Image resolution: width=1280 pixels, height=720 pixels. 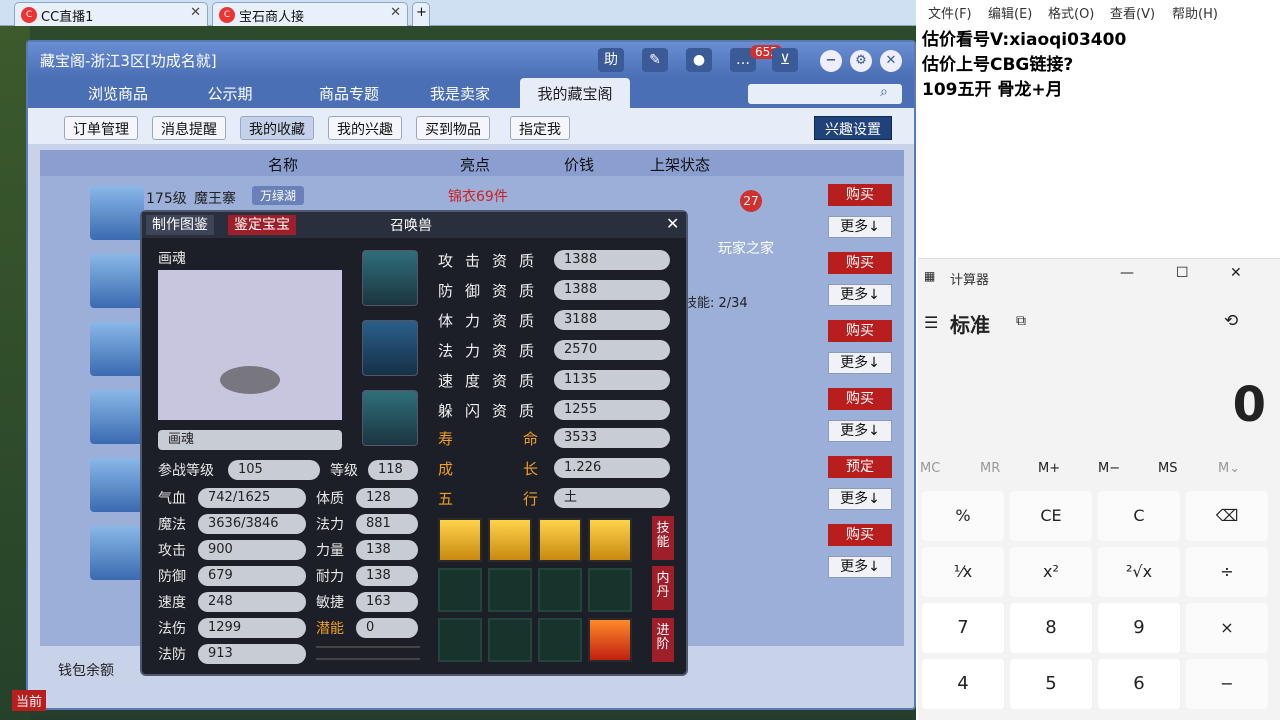 I want to click on notepad-line: 109五开 骨龙+月, so click(x=992, y=87).